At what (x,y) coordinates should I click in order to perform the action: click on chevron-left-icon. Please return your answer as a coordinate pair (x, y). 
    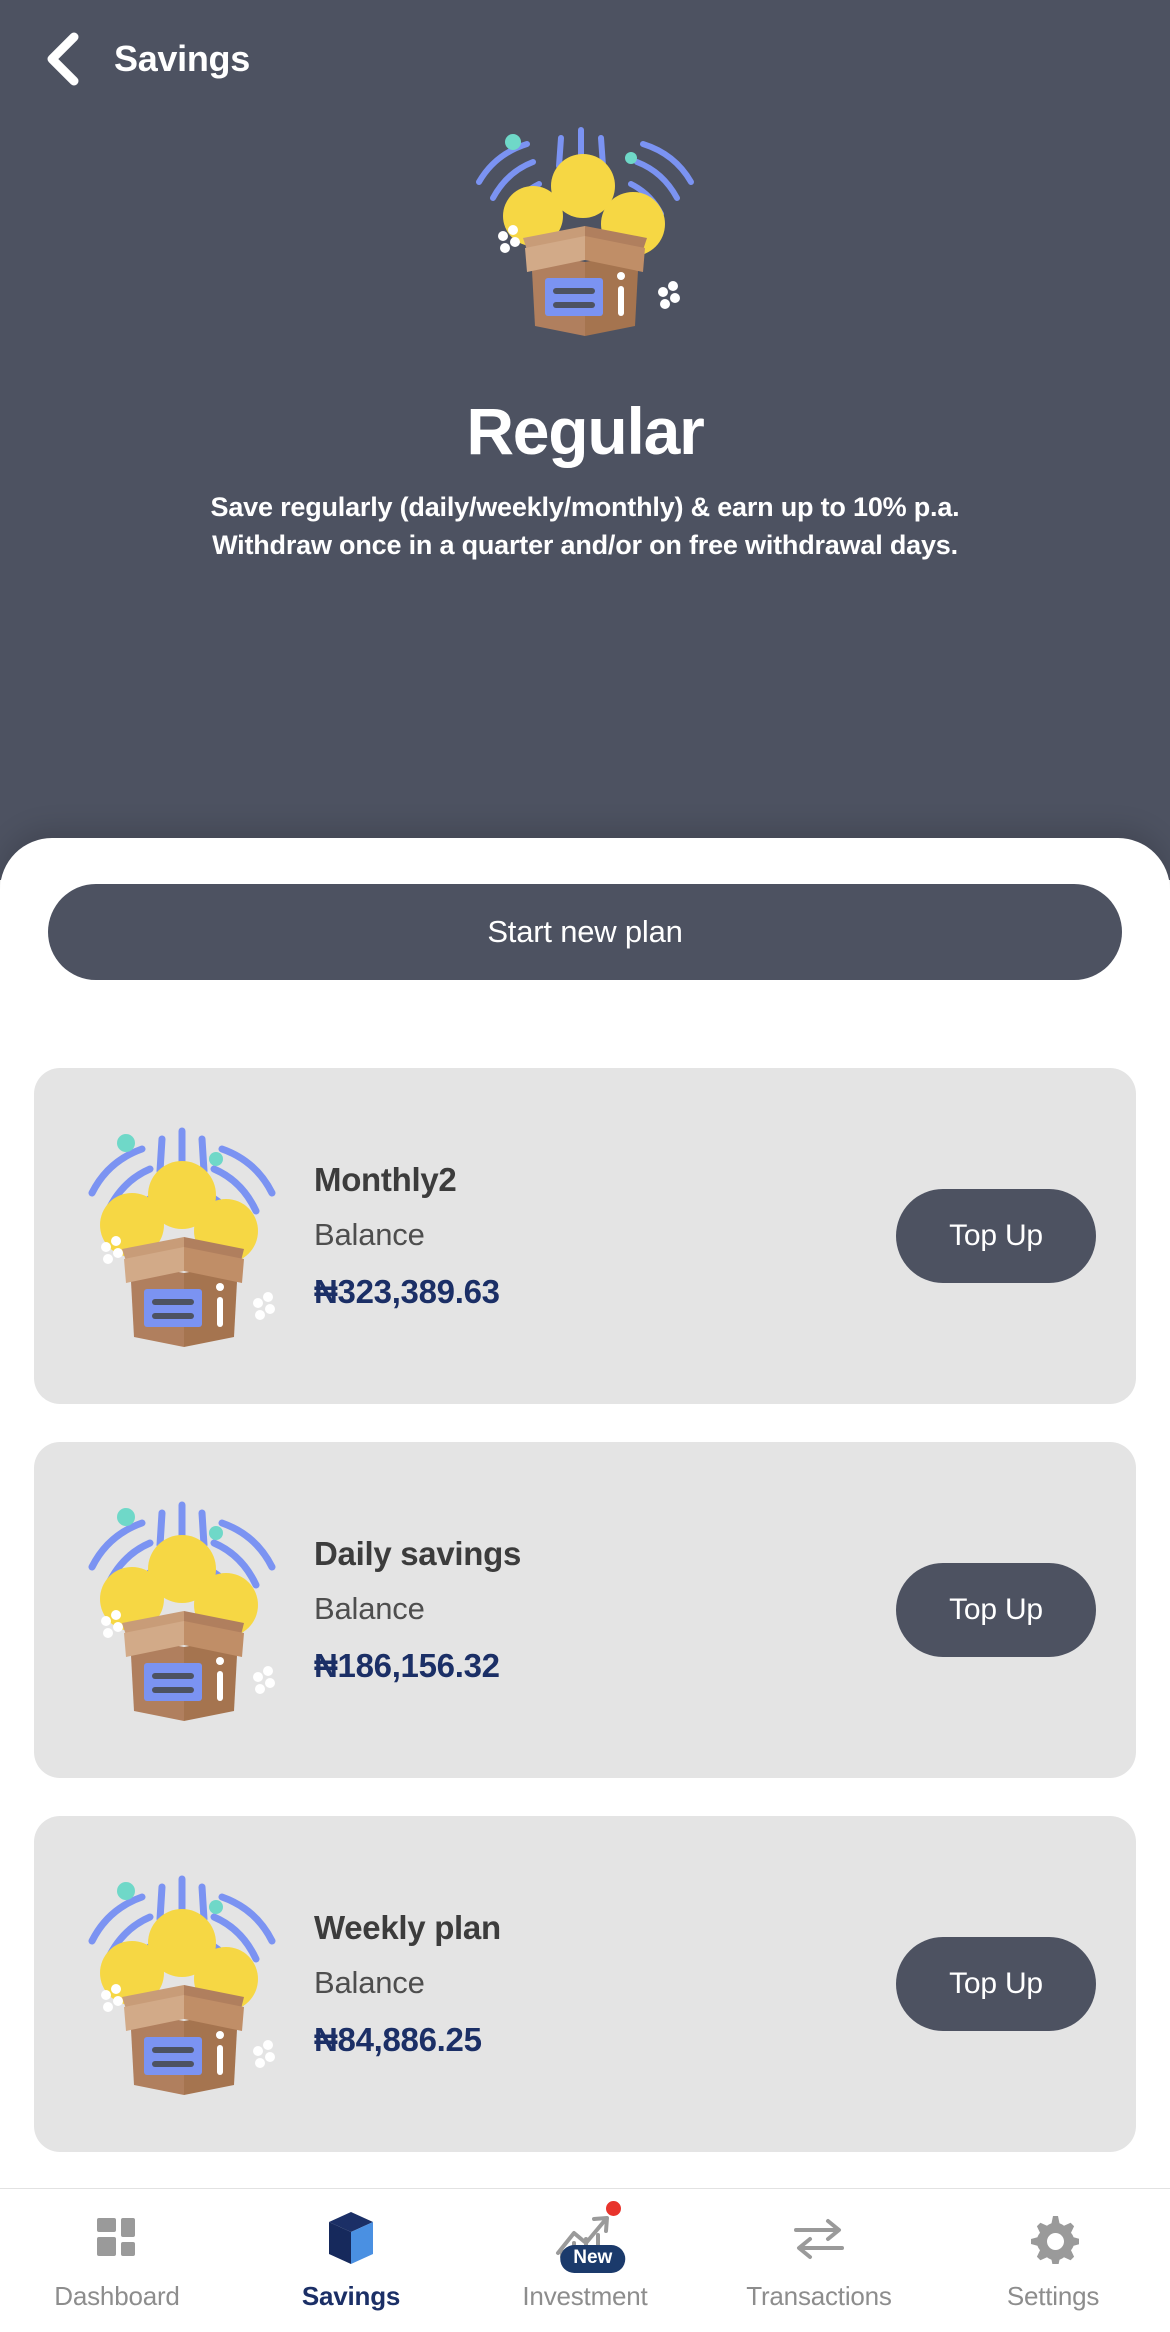
    Looking at the image, I should click on (63, 59).